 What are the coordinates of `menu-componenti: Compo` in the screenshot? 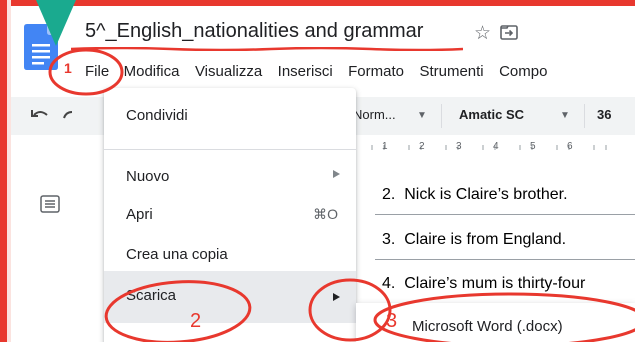 It's located at (523, 71).